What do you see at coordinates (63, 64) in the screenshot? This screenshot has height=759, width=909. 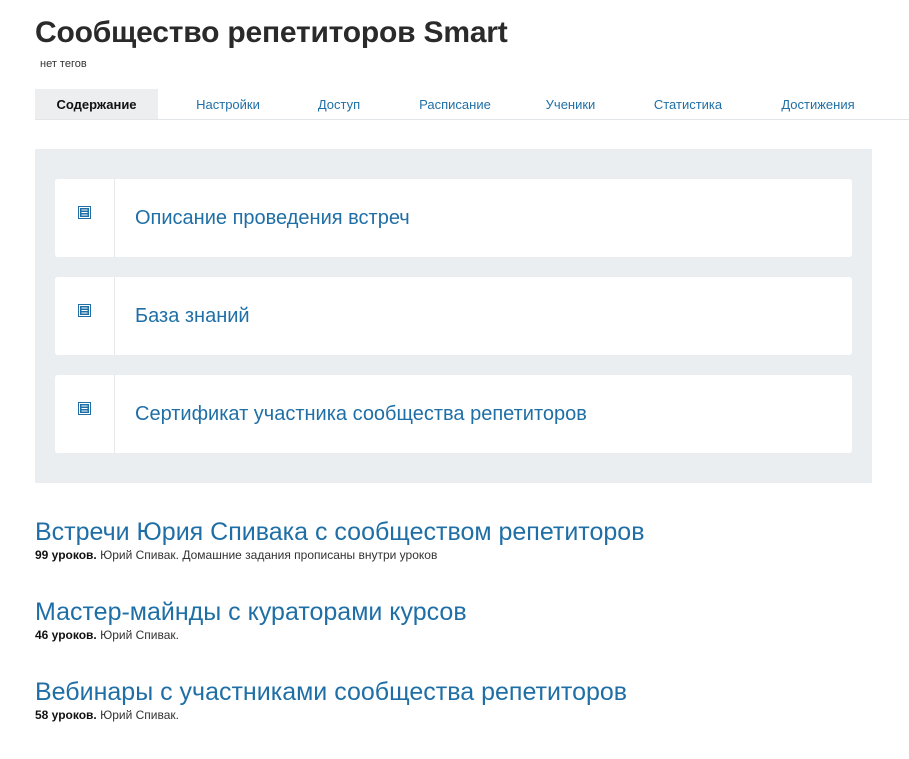 I see `tags-label: нет тегов` at bounding box center [63, 64].